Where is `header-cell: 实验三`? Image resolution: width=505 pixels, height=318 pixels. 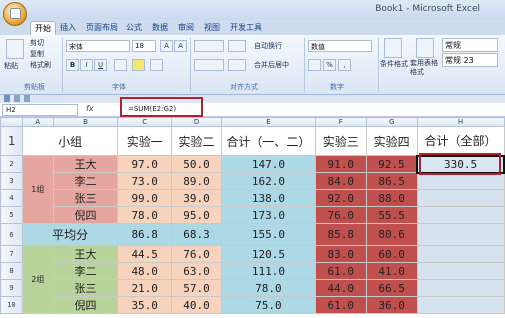
header-cell: 实验三 is located at coordinates (340, 141).